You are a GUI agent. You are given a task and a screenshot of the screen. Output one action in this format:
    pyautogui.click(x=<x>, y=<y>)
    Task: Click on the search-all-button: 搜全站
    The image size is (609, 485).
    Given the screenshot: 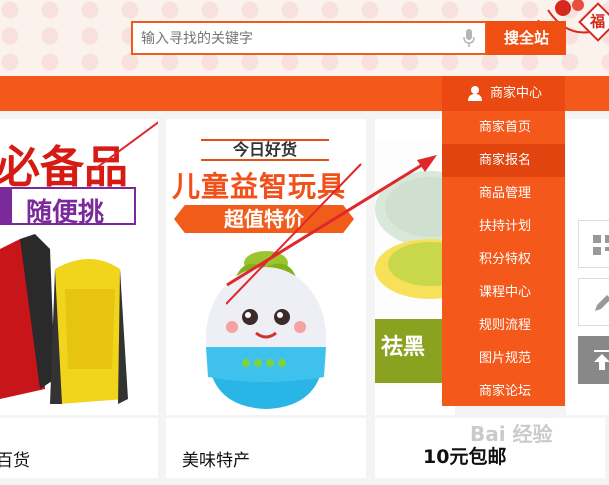 What is the action you would take?
    pyautogui.click(x=526, y=38)
    